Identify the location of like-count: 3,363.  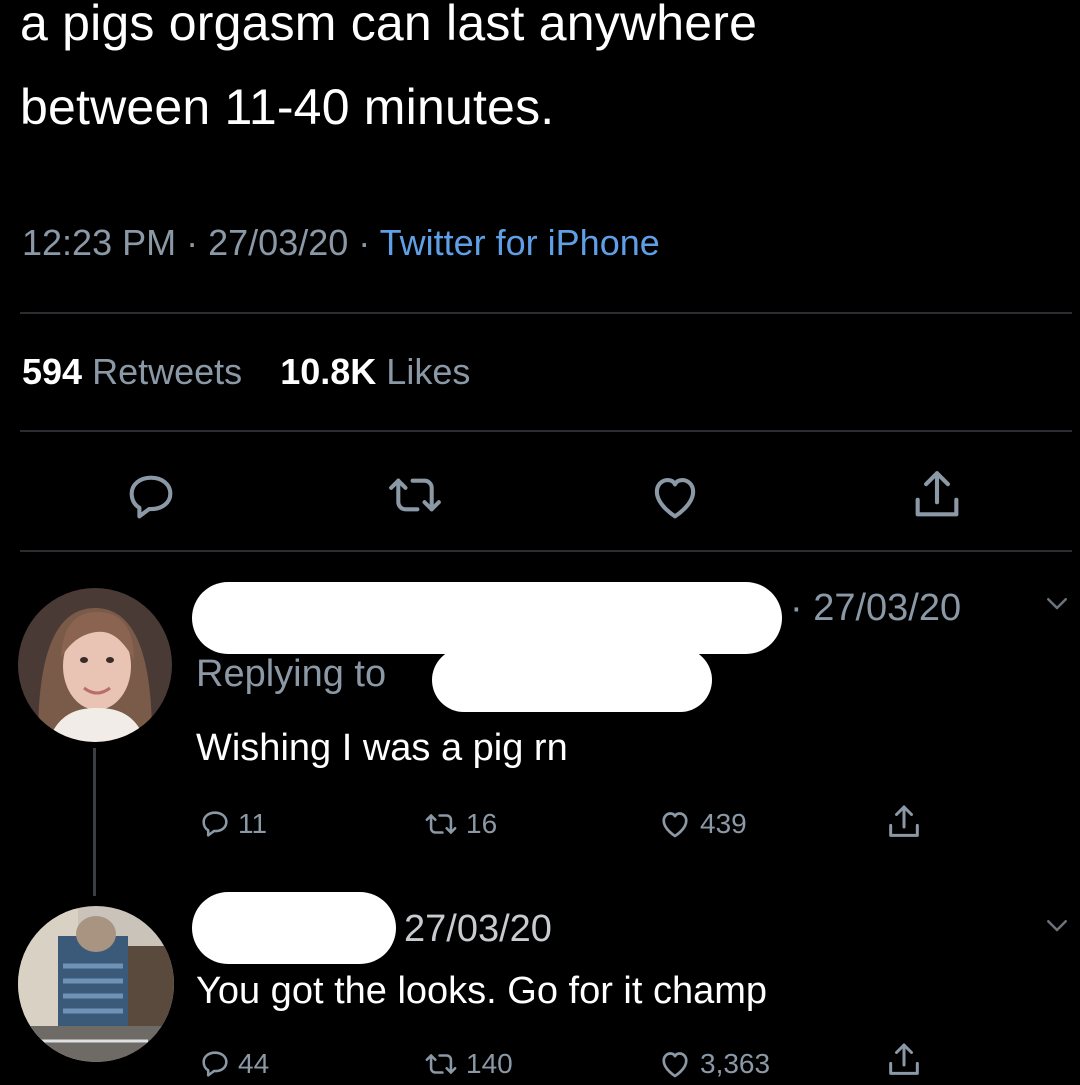
(735, 1063).